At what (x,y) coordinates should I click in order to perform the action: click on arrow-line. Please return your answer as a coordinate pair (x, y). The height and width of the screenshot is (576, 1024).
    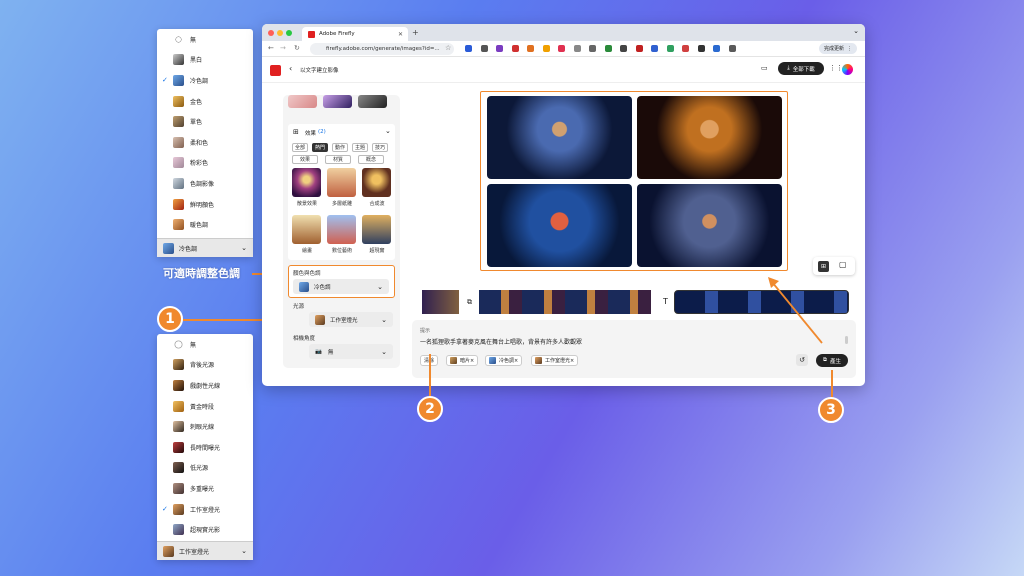
    Looking at the image, I should click on (797, 312).